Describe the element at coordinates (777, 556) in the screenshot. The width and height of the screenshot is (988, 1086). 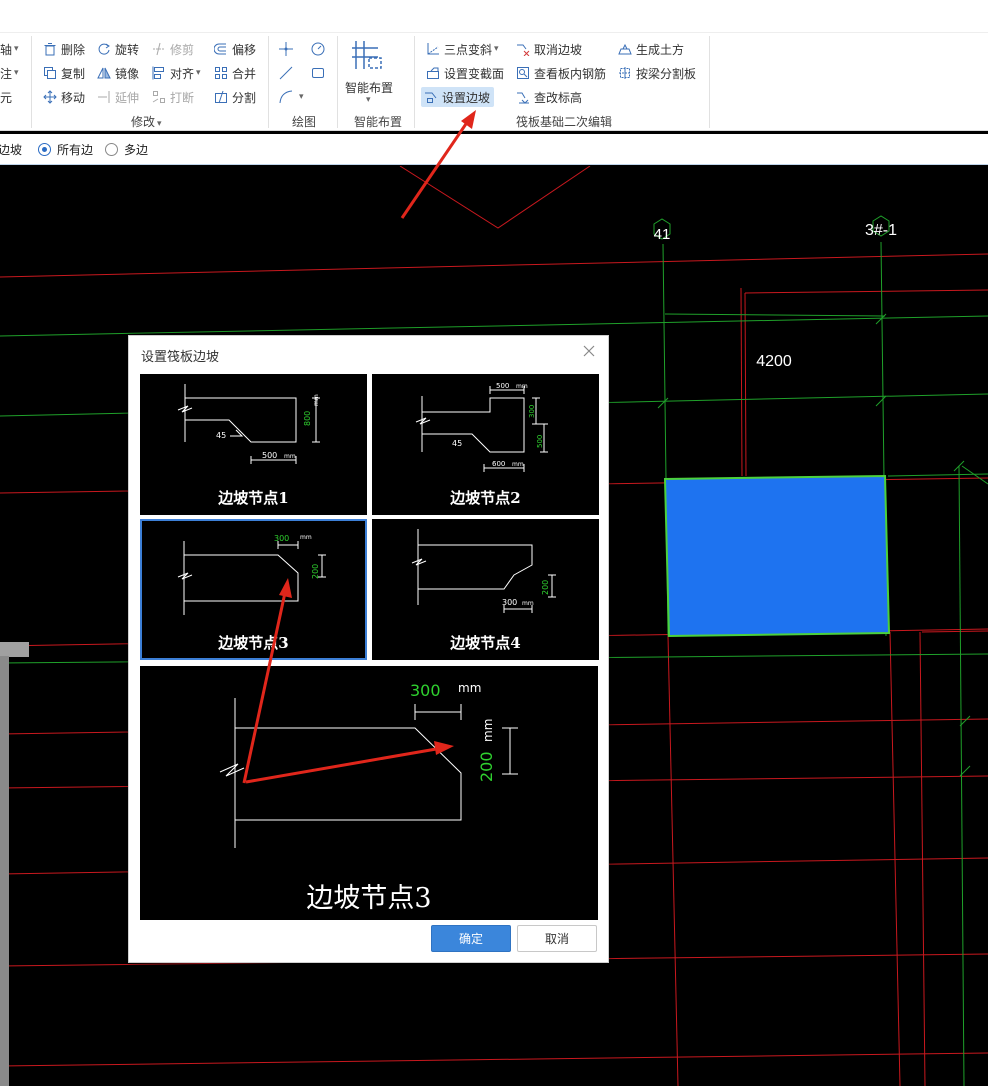
I see `selected-raft-slab` at that location.